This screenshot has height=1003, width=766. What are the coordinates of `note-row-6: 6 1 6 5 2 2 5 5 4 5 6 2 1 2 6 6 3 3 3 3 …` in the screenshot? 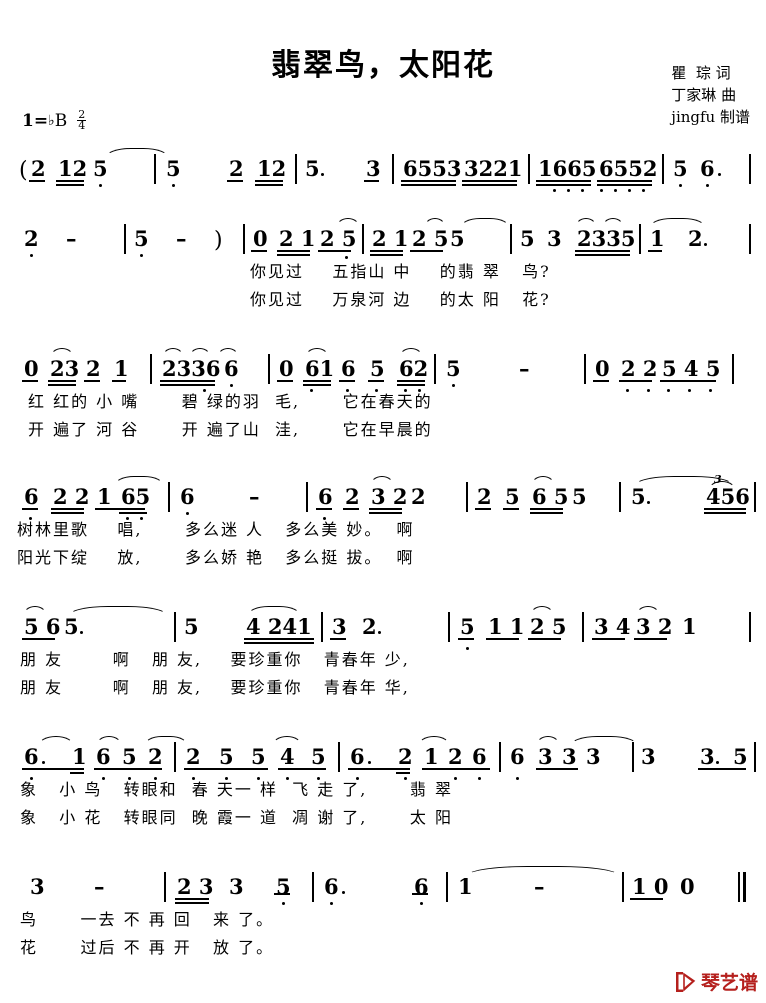 It's located at (385, 756).